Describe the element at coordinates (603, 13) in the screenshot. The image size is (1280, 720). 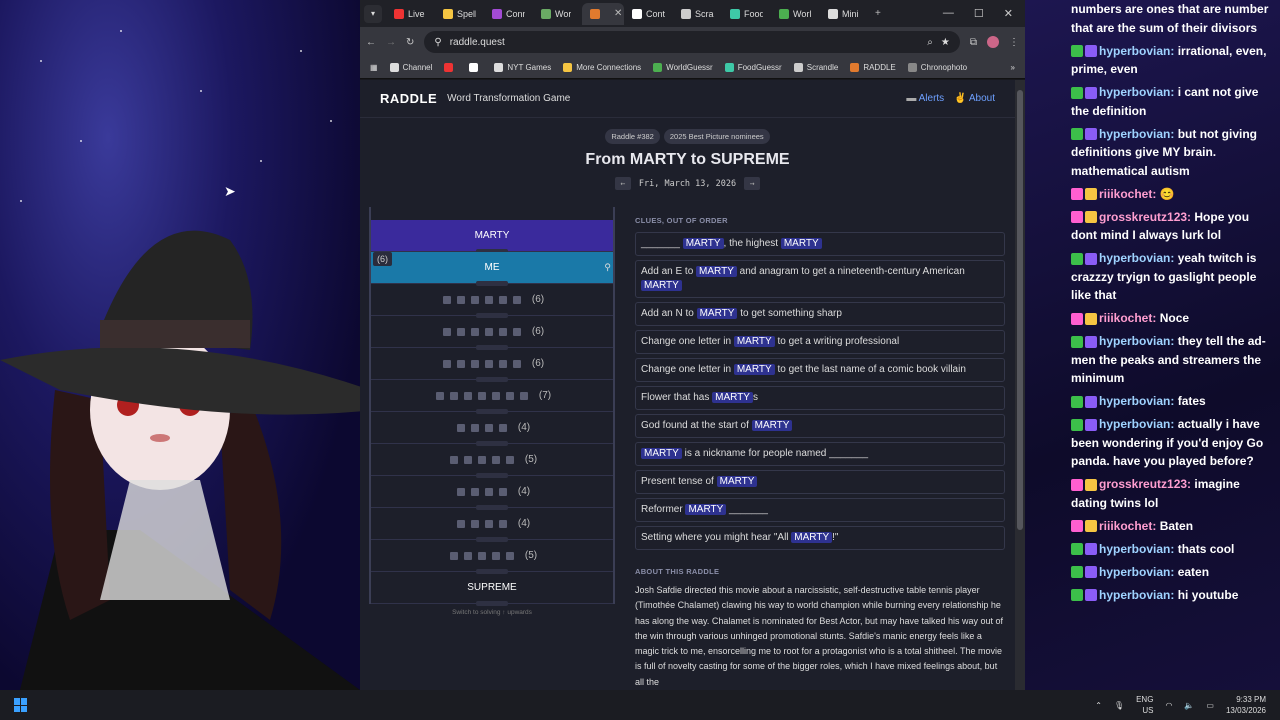
I see `tab-4: R✕` at that location.